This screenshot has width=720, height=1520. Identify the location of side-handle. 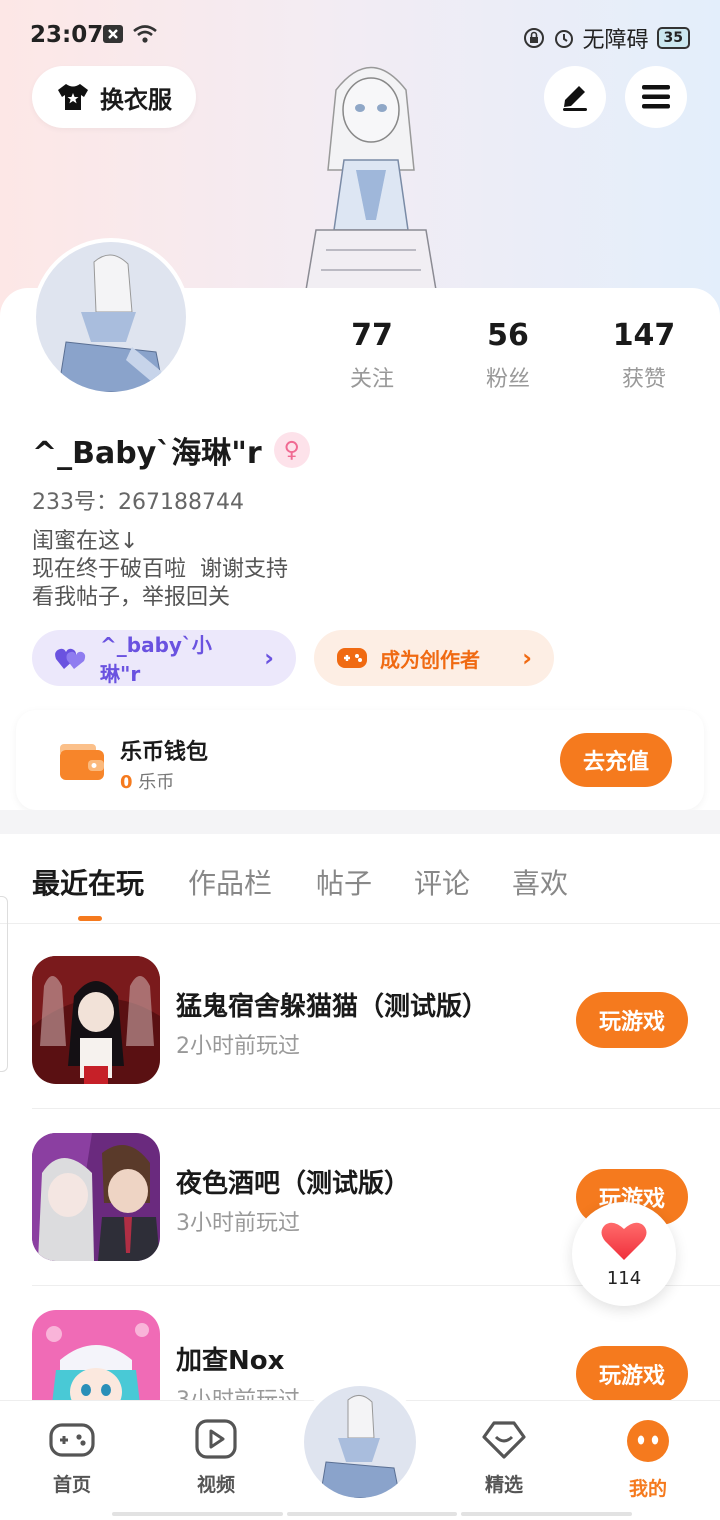
(4, 984).